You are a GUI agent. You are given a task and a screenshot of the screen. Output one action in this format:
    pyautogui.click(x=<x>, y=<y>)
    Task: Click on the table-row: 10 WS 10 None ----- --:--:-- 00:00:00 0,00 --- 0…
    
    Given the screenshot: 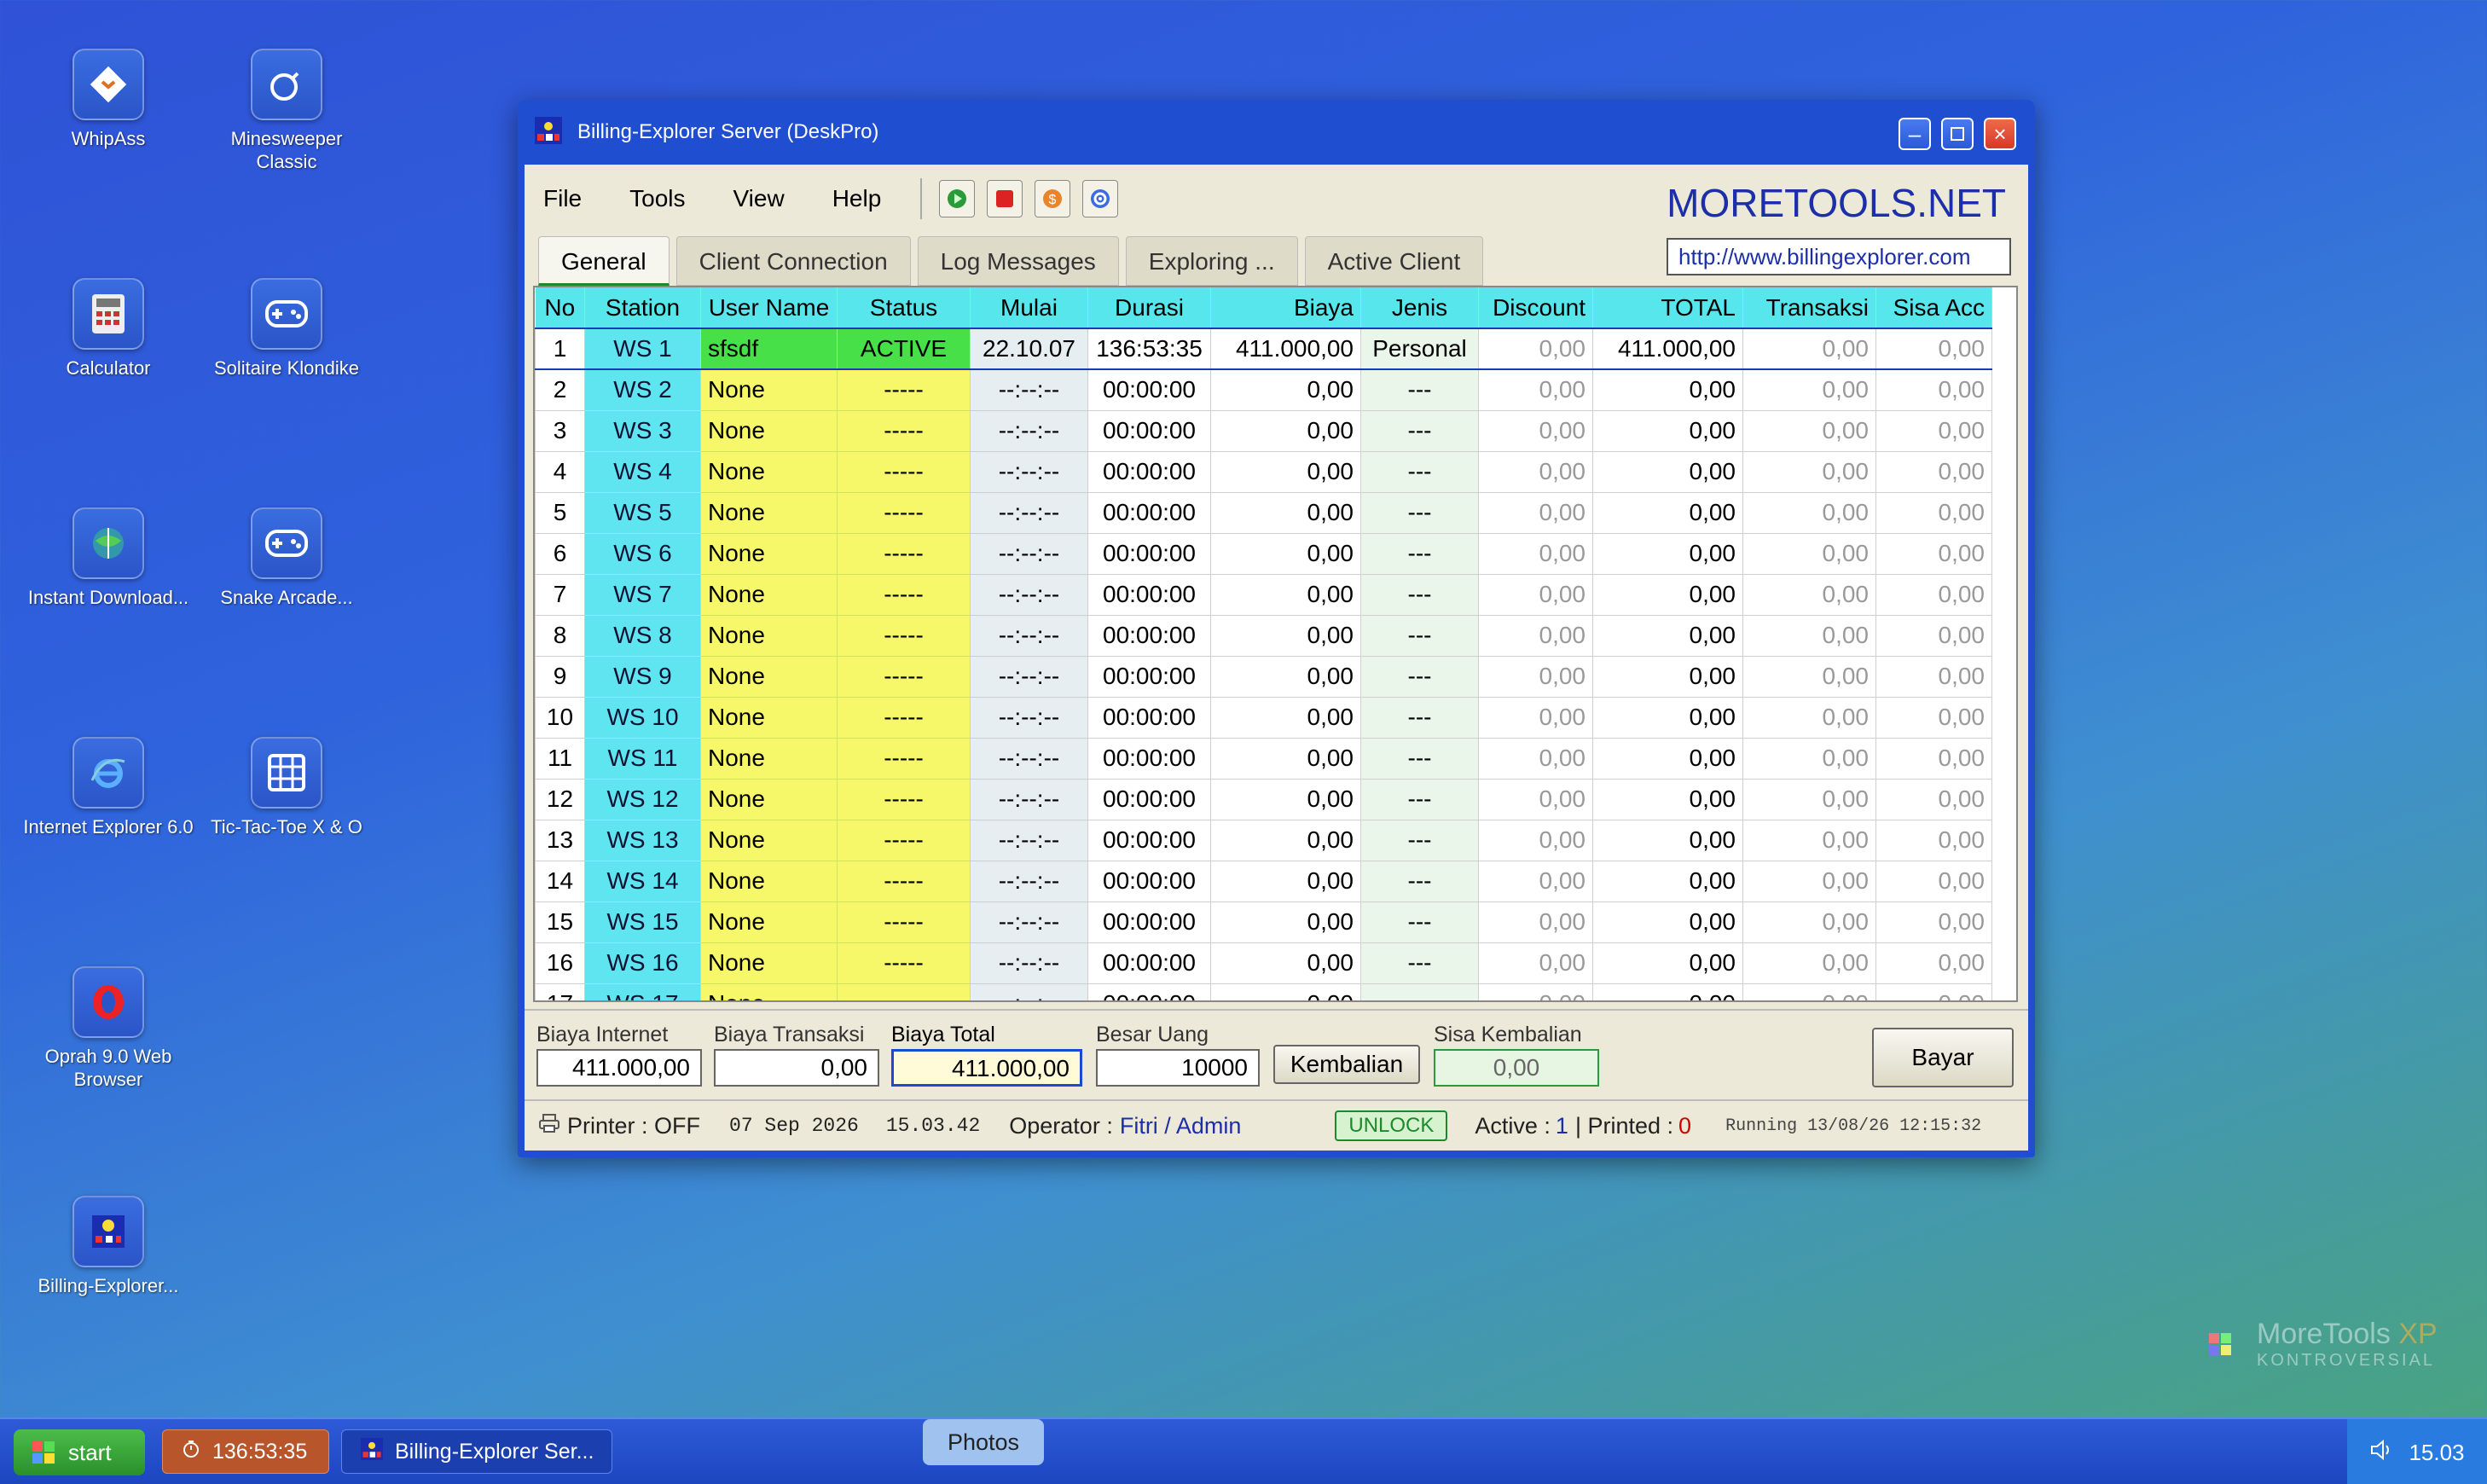 What is the action you would take?
    pyautogui.click(x=1263, y=717)
    